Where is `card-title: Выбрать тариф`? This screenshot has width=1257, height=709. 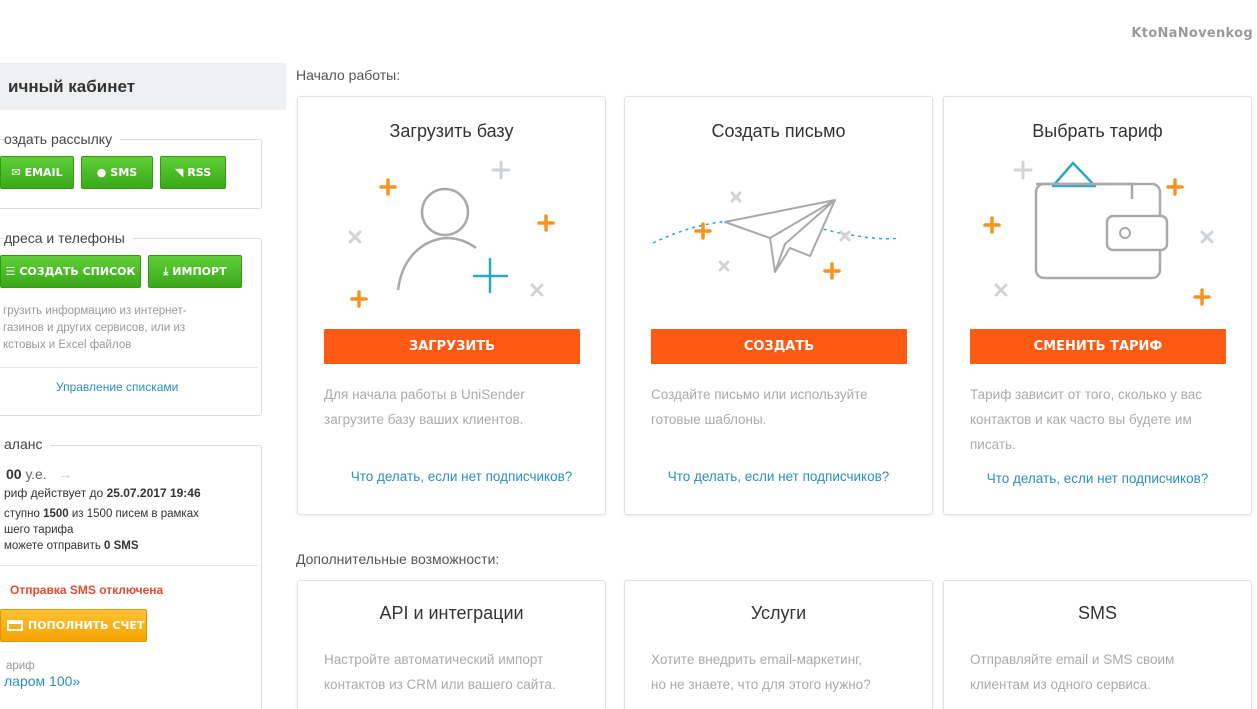 card-title: Выбрать тариф is located at coordinates (1097, 131).